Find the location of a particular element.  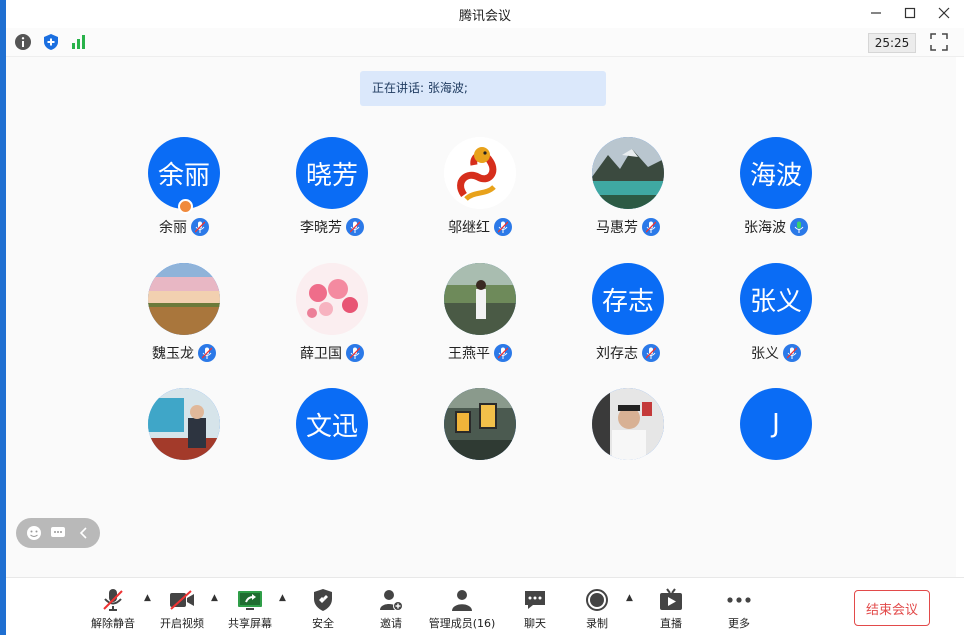

maximize-button is located at coordinates (910, 13).